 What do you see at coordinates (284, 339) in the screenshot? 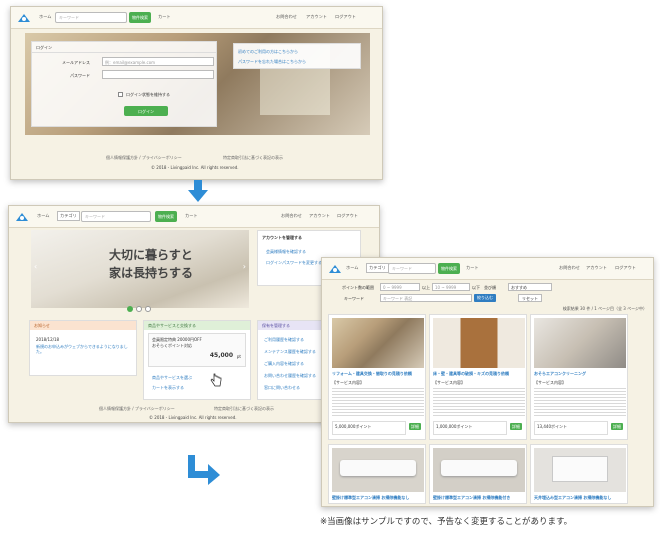
I see `guide-link-1: ご利用履歴を確認する` at bounding box center [284, 339].